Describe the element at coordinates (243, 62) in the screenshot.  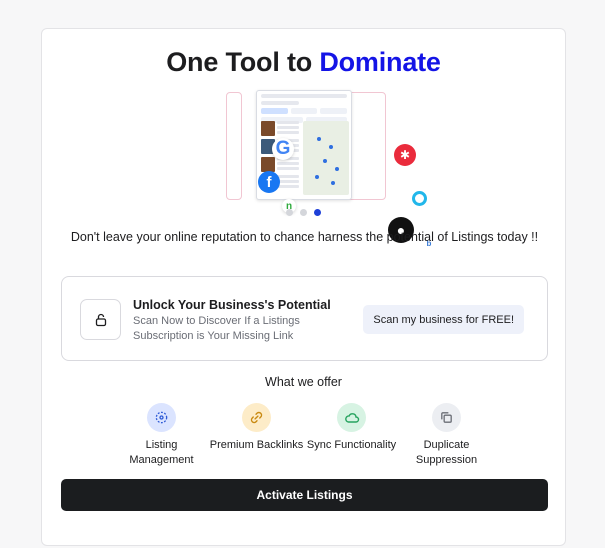
I see `title-prefix: One Tool to` at that location.